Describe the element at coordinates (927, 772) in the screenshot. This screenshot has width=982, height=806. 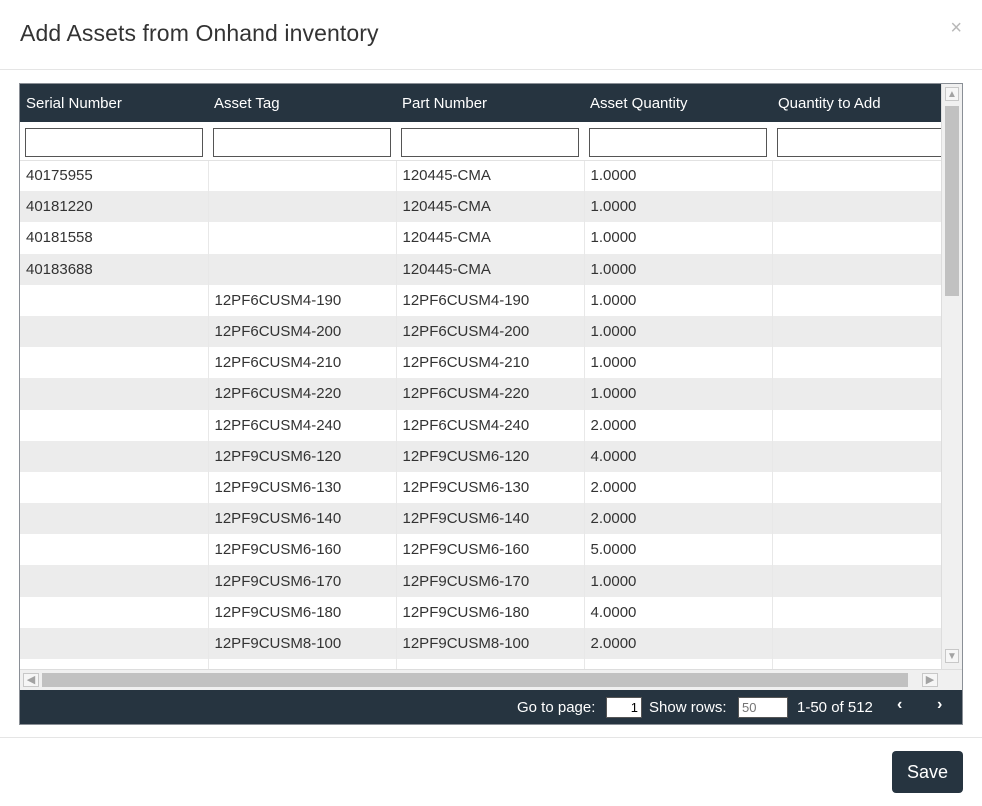
I see `save-button: Save` at that location.